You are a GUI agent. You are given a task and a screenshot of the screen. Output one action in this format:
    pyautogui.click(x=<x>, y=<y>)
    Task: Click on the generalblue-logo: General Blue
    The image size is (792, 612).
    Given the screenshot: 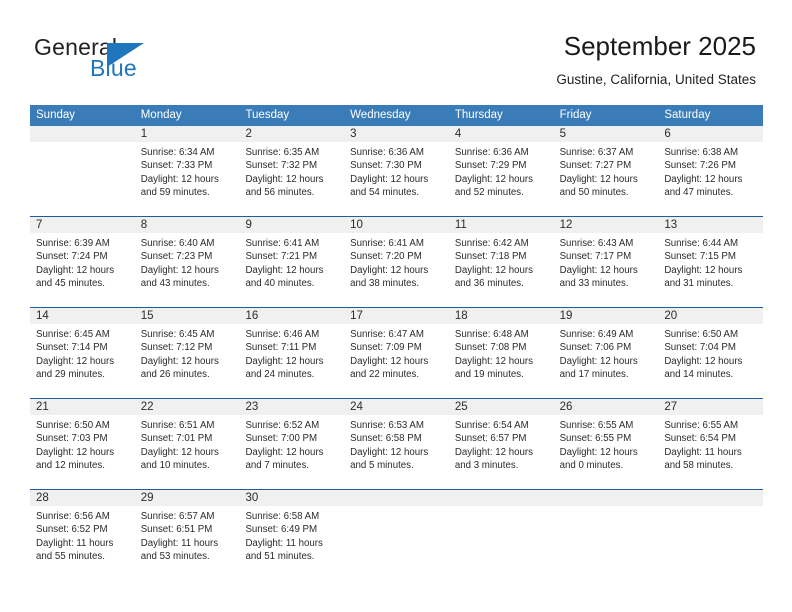 What is the action you would take?
    pyautogui.click(x=129, y=64)
    